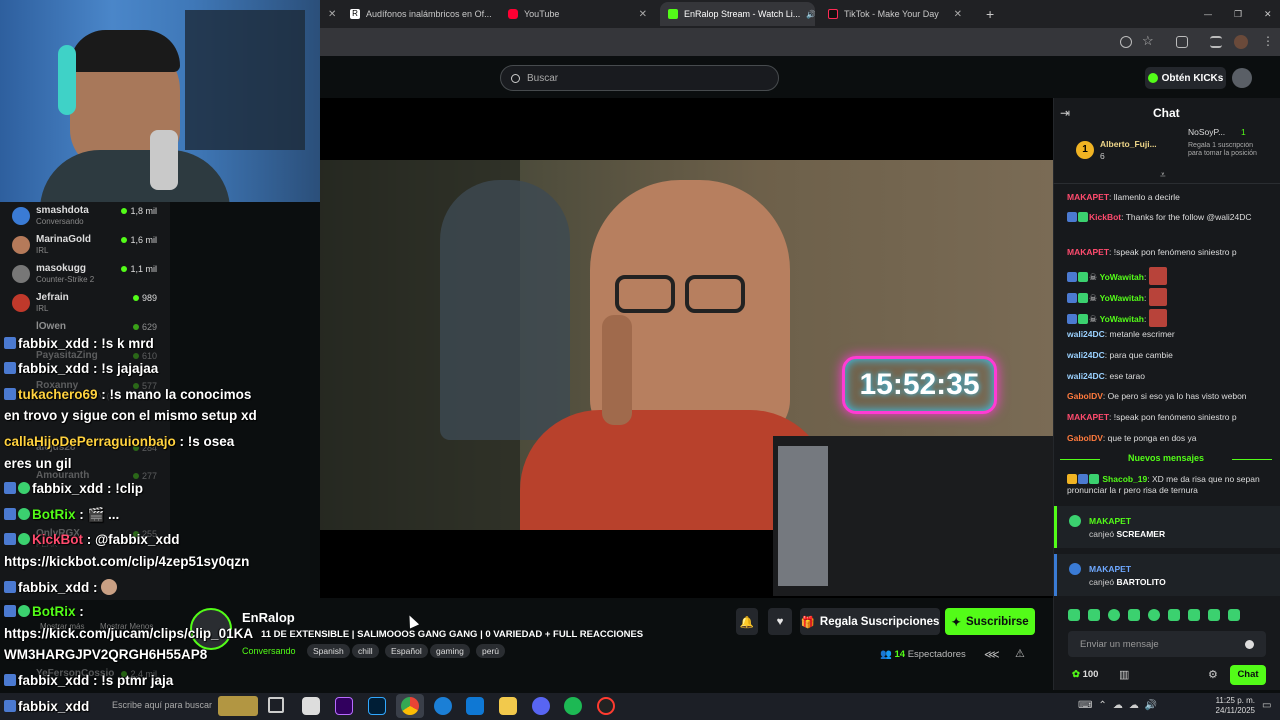 Image resolution: width=1280 pixels, height=720 pixels. Describe the element at coordinates (344, 706) in the screenshot. I see `premiere-icon` at that location.